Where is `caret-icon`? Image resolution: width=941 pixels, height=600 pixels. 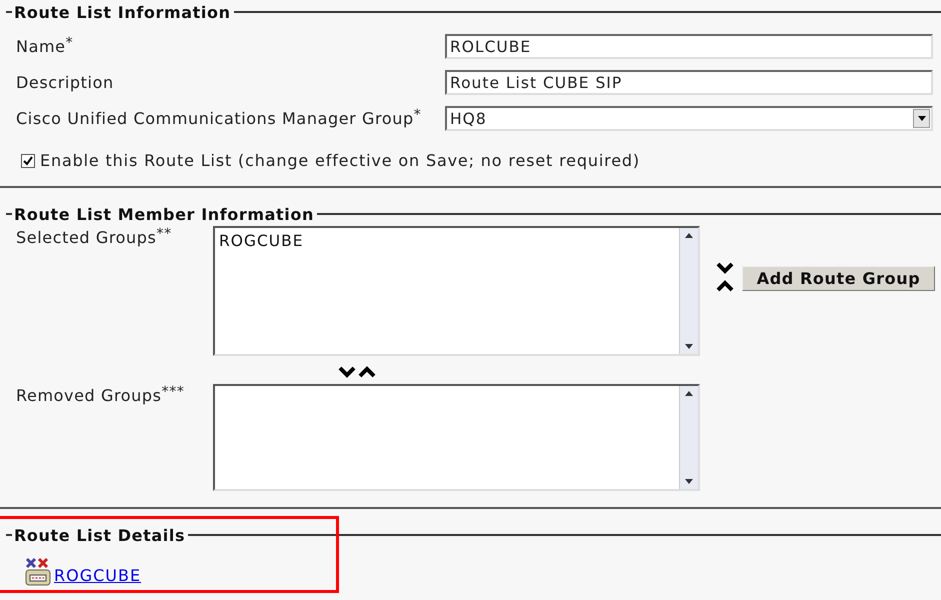 caret-icon is located at coordinates (921, 118).